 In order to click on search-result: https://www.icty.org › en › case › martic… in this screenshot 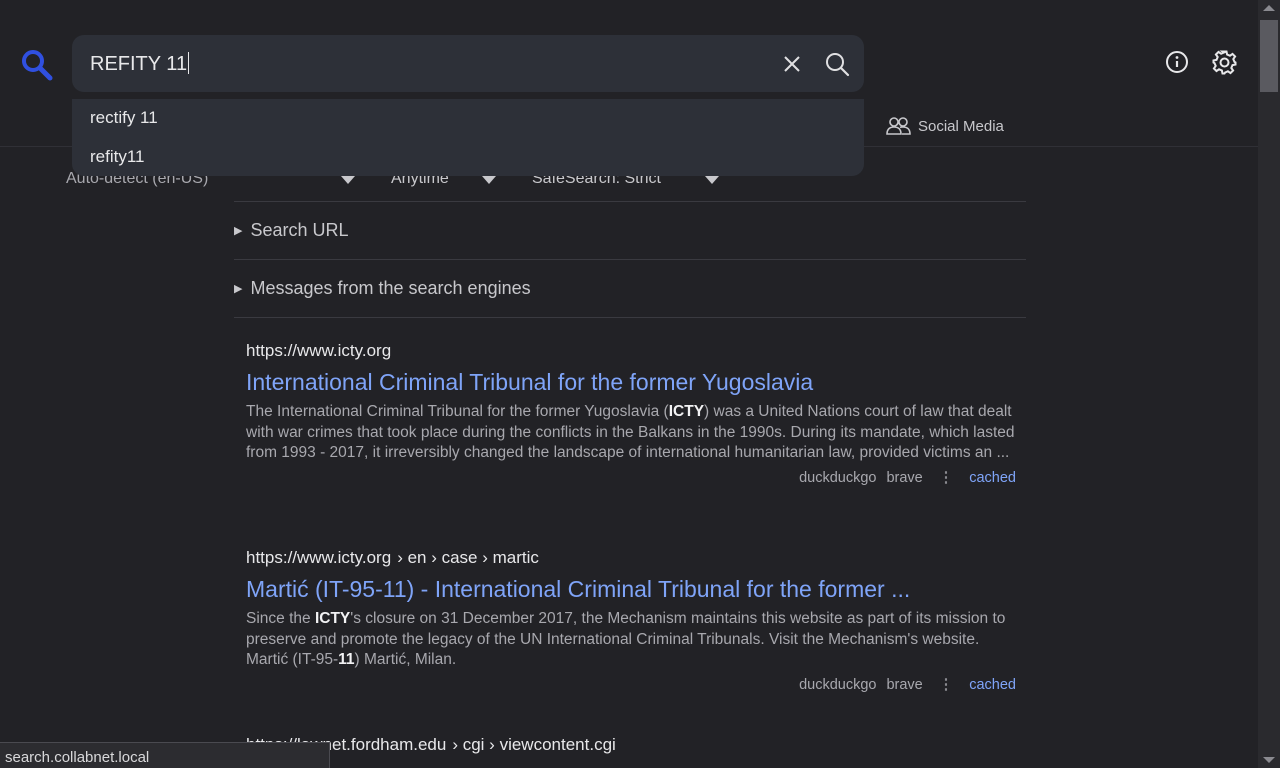, I will do `click(631, 620)`.